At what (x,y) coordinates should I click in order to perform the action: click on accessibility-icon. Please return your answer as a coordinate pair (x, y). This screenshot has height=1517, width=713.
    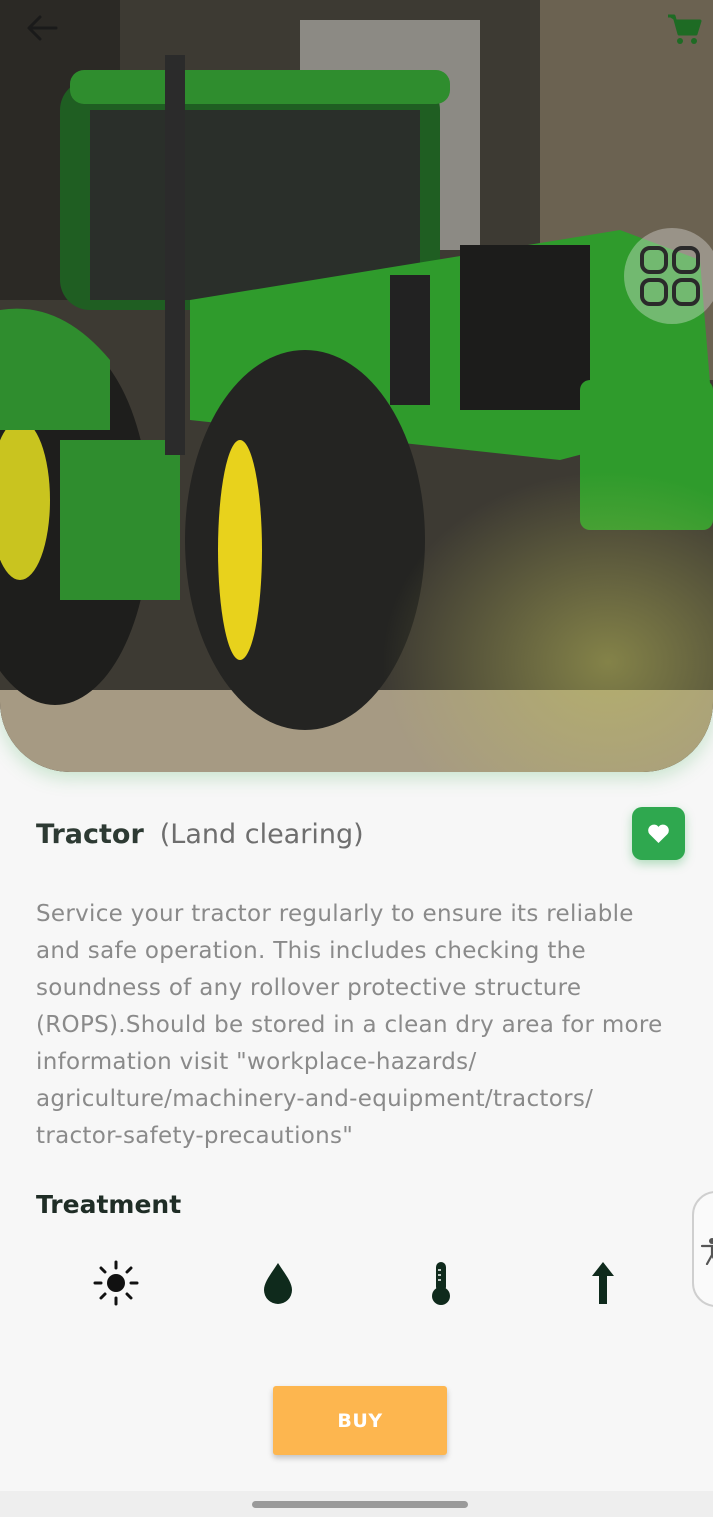
    Looking at the image, I should click on (706, 1251).